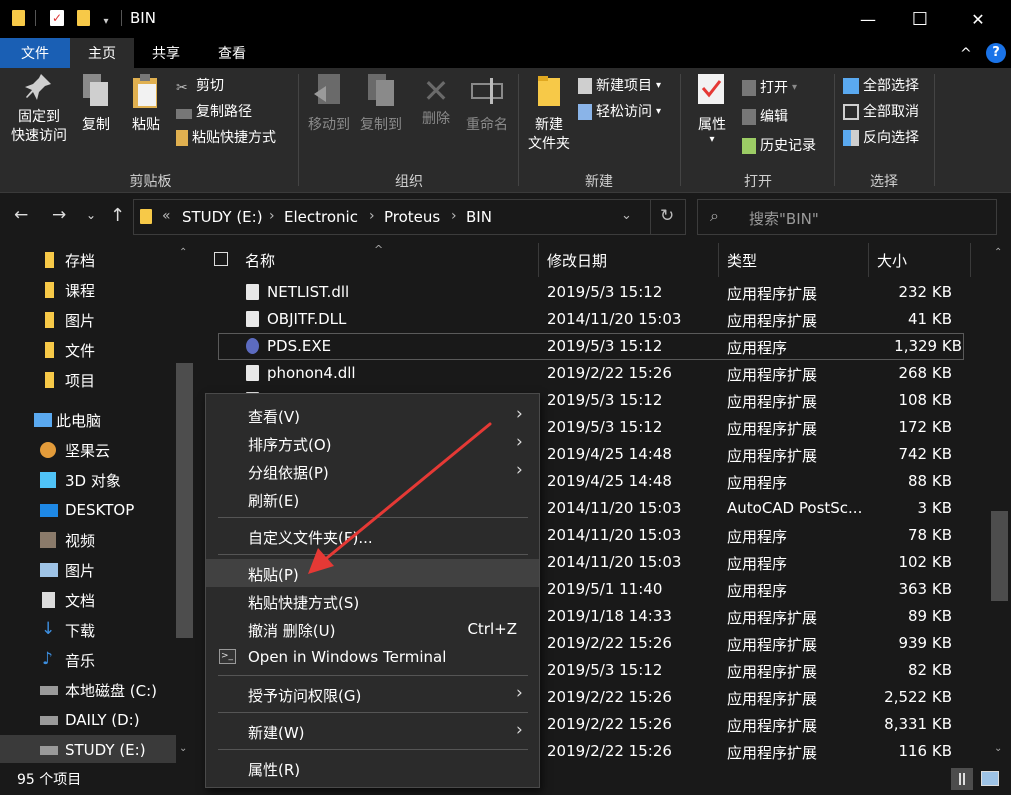 The width and height of the screenshot is (1011, 795). What do you see at coordinates (88, 480) in the screenshot?
I see `nav-item-3d-objects: 3D 对象` at bounding box center [88, 480].